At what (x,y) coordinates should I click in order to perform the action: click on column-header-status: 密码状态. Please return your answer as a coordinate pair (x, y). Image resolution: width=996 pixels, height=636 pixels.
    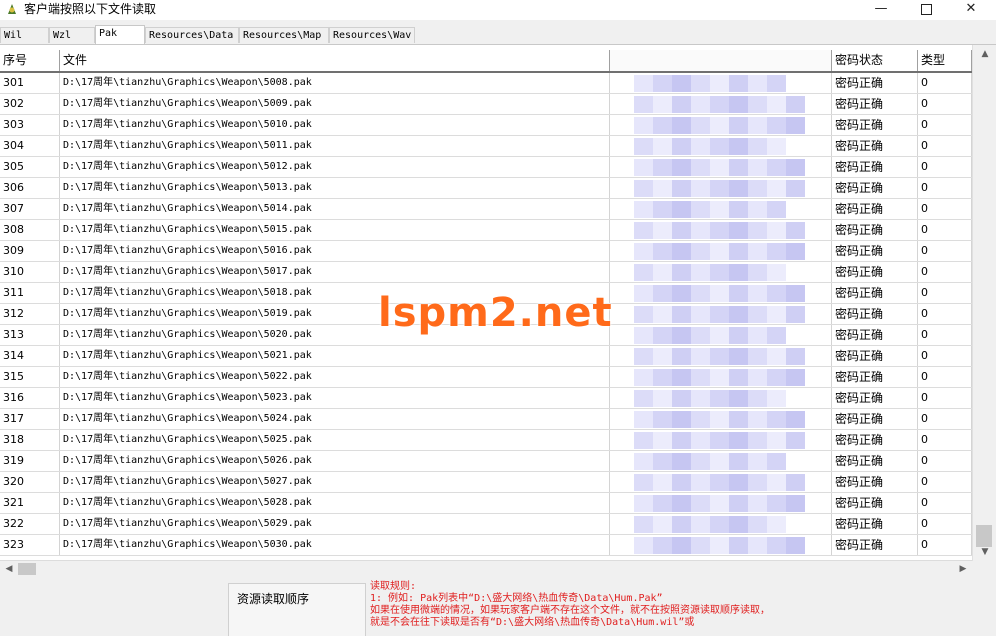
    Looking at the image, I should click on (875, 60).